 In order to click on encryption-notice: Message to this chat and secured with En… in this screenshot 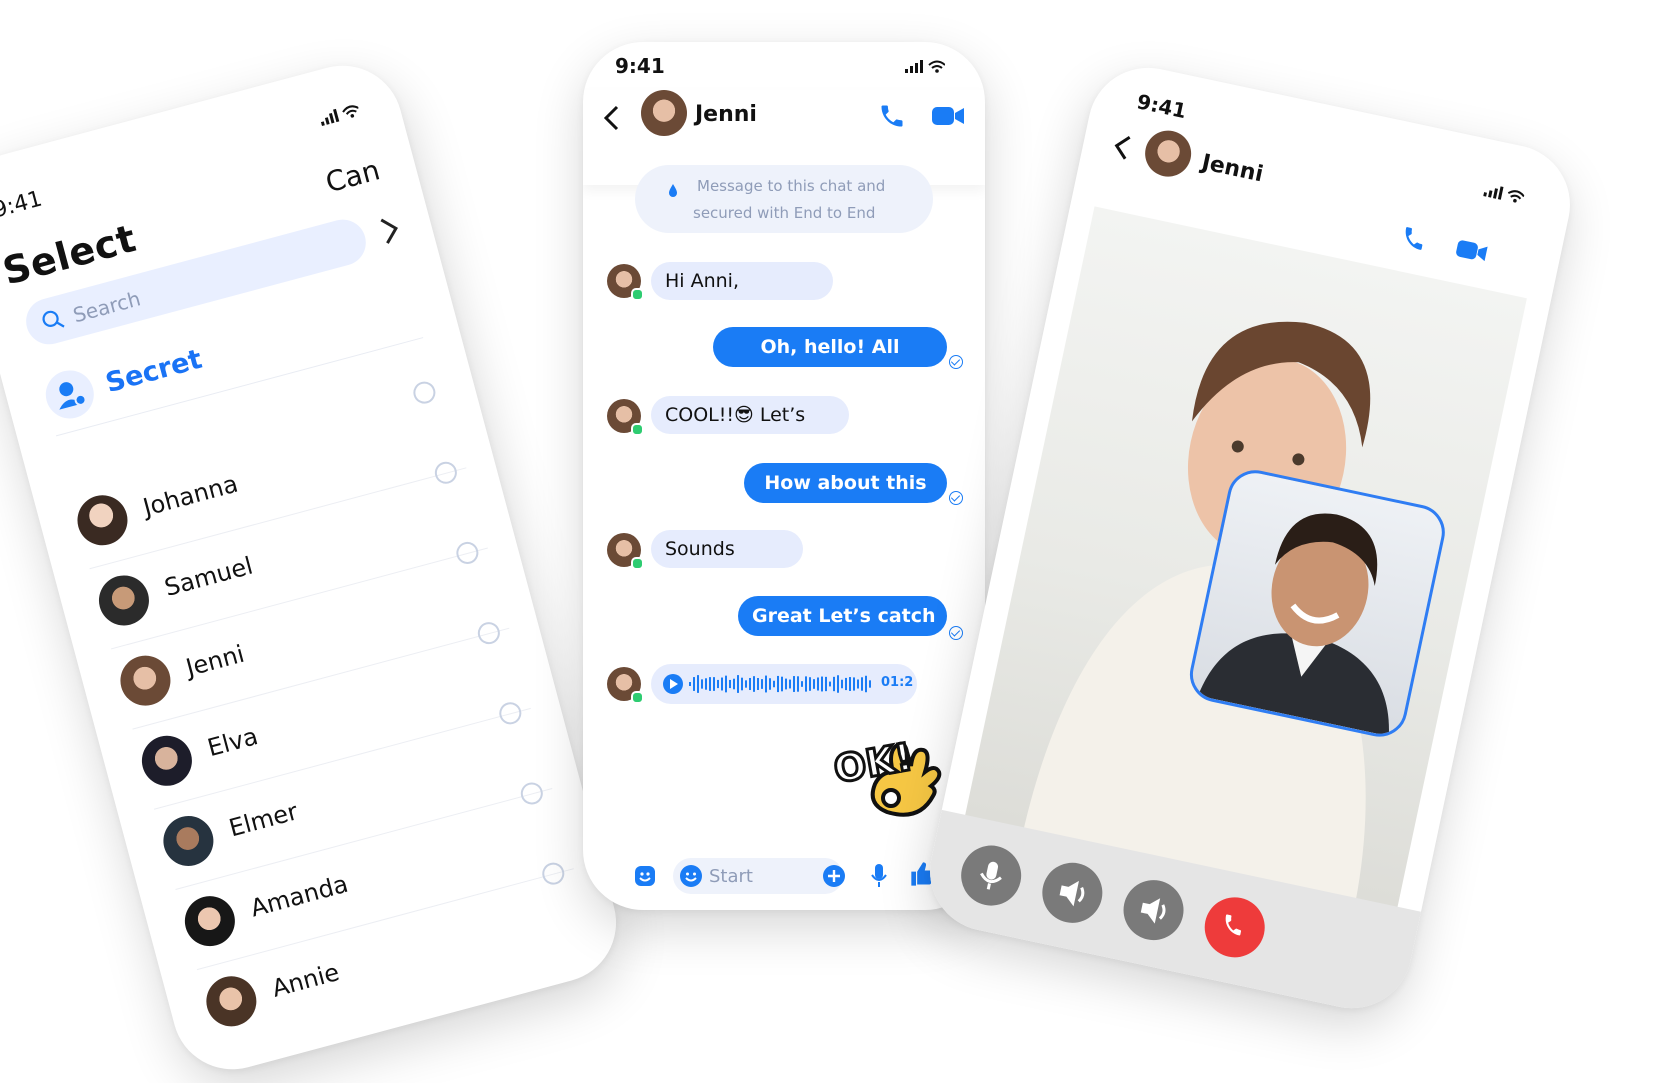, I will do `click(784, 199)`.